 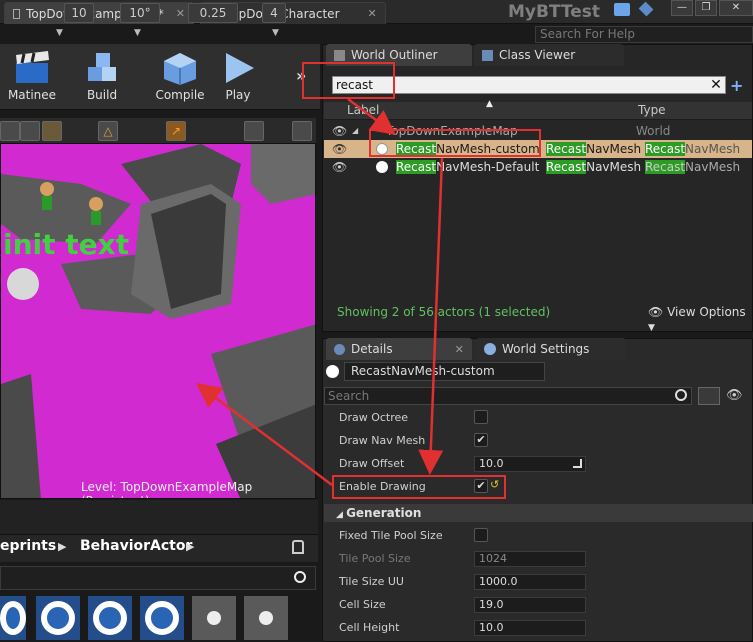 I want to click on arrow-enable-to-viewport, so click(x=264, y=434).